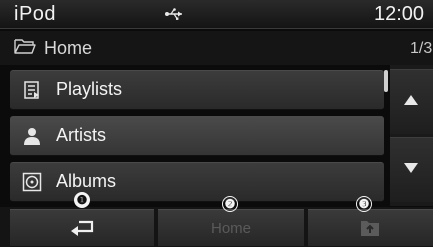  I want to click on scroll-indicator, so click(386, 81).